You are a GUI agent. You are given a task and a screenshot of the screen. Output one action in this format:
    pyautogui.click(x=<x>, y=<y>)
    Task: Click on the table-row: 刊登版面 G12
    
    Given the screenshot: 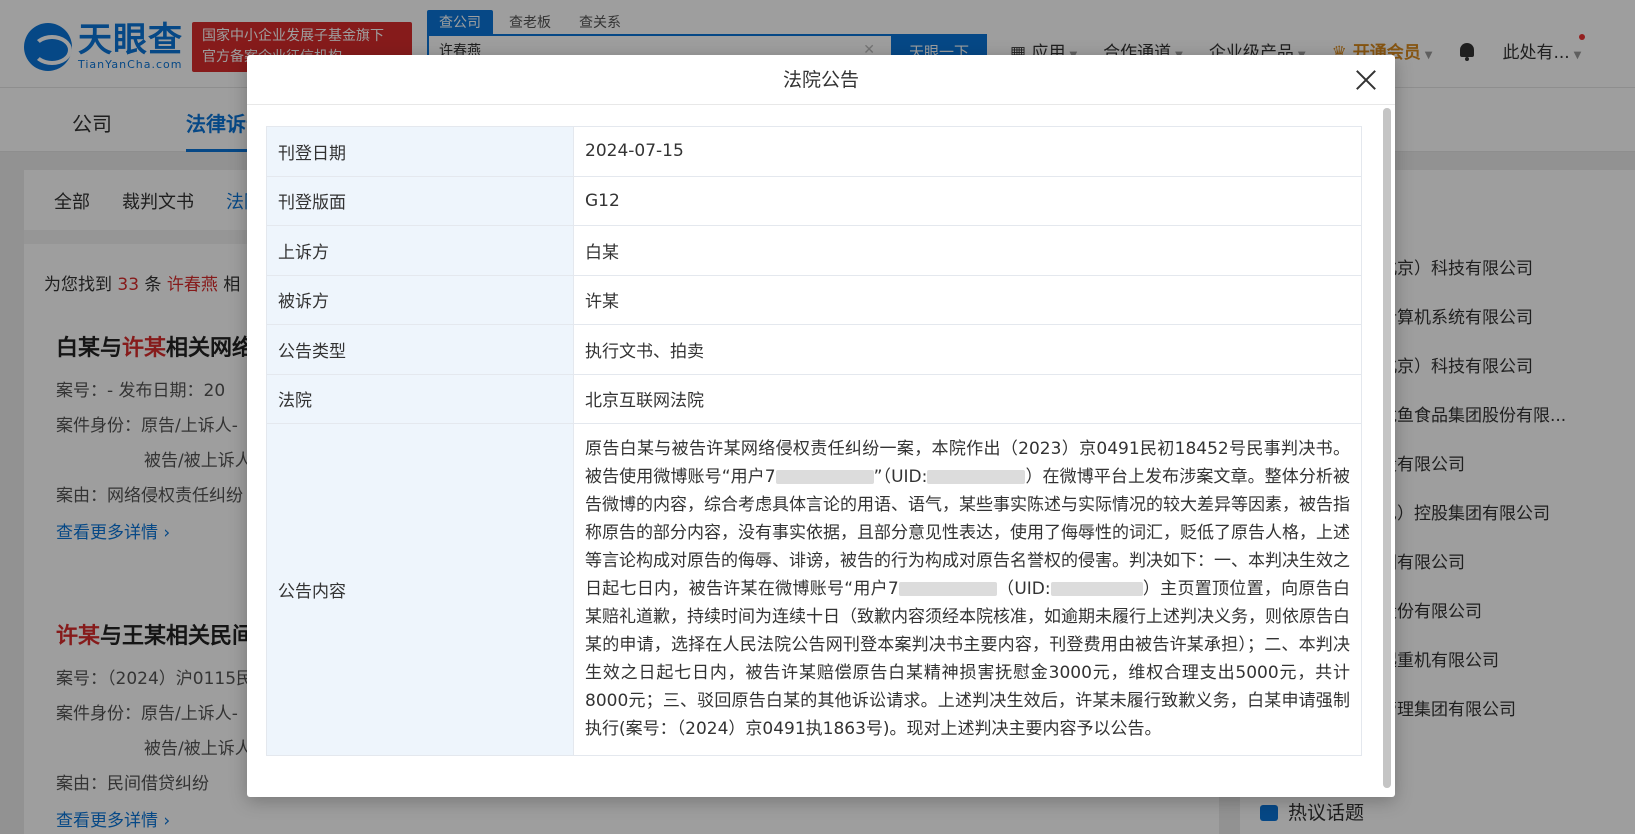 What is the action you would take?
    pyautogui.click(x=814, y=200)
    